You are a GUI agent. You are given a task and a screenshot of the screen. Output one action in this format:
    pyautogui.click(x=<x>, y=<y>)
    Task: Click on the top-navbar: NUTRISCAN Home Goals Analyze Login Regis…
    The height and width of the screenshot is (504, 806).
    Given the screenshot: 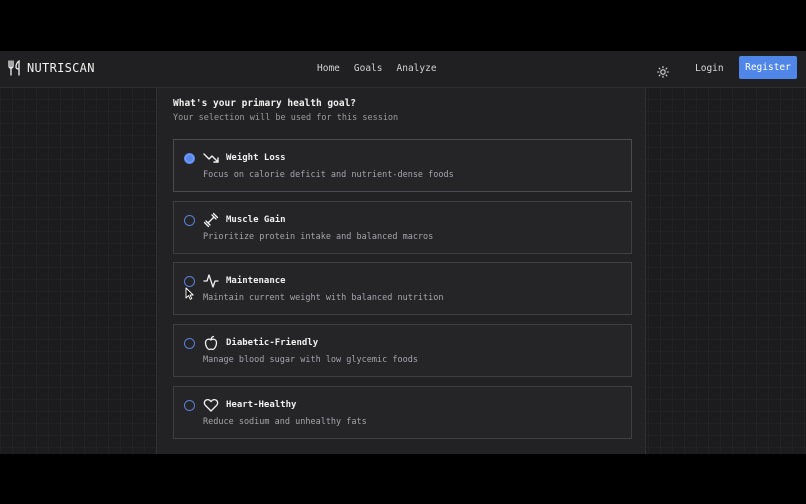 What is the action you would take?
    pyautogui.click(x=403, y=69)
    